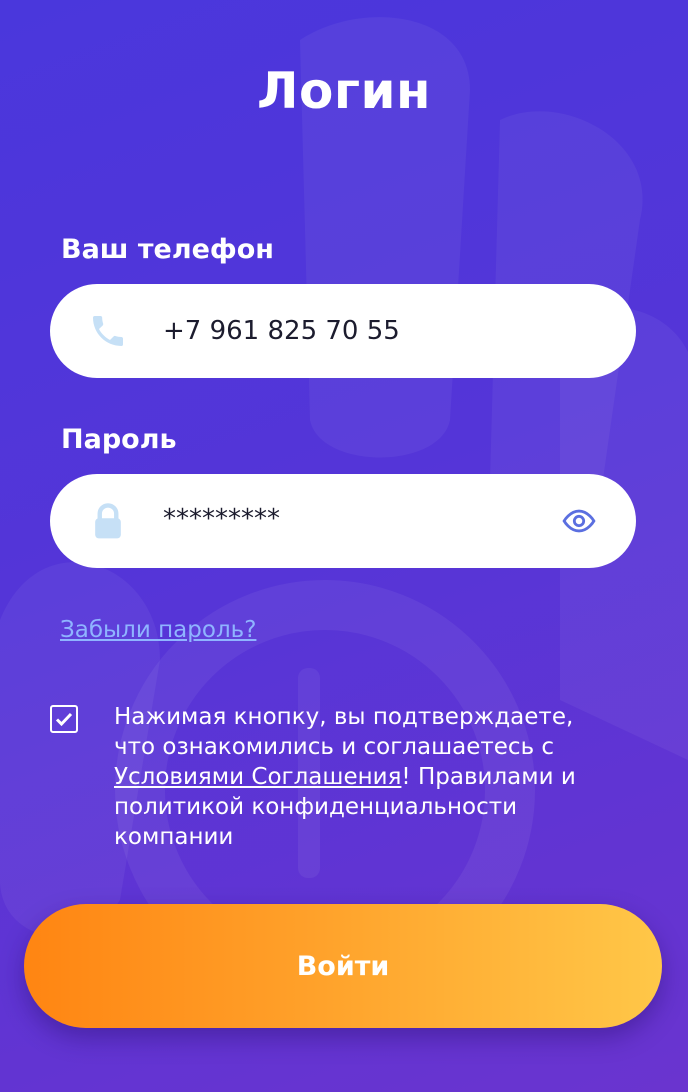 This screenshot has width=688, height=1092. I want to click on phone-icon, so click(108, 331).